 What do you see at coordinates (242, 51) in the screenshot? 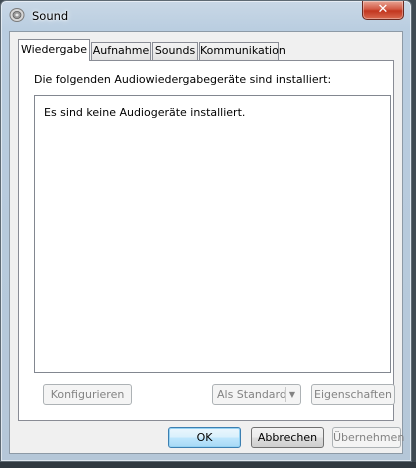
I see `tab-kommunikation: Kommunikation` at bounding box center [242, 51].